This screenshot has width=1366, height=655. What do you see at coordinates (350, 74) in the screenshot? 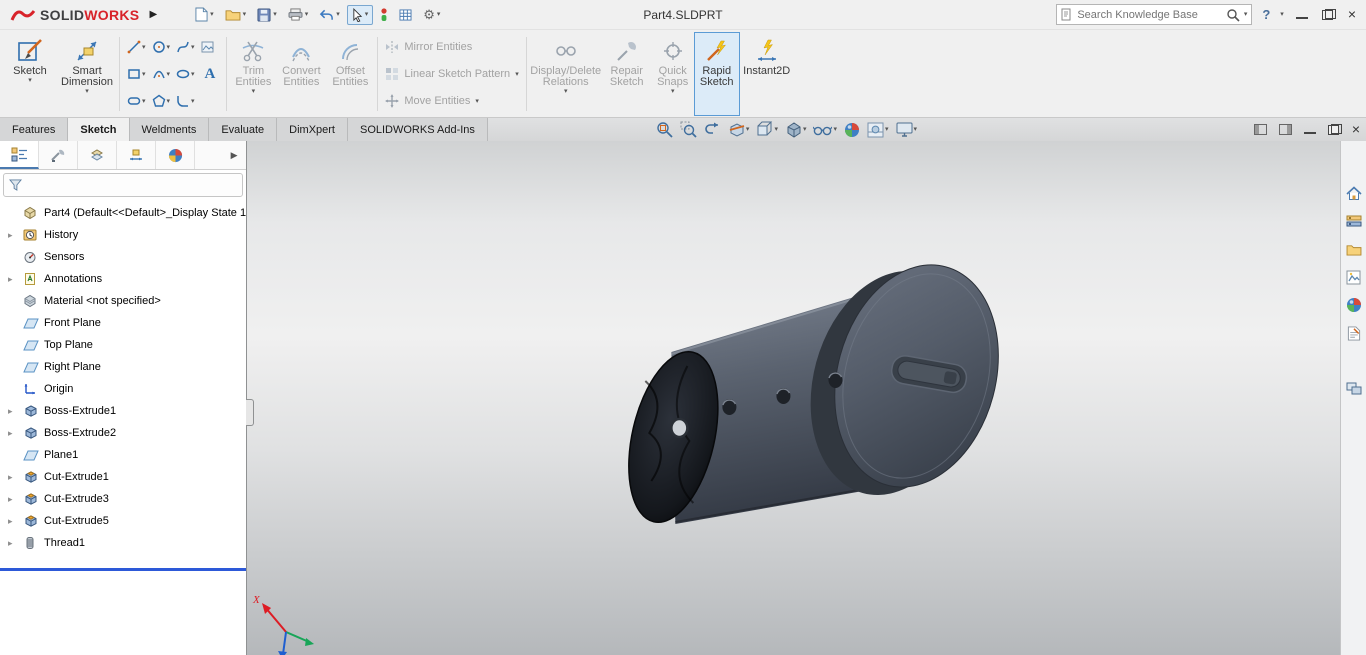
I see `offset-entities-button: Offset Entities` at bounding box center [350, 74].